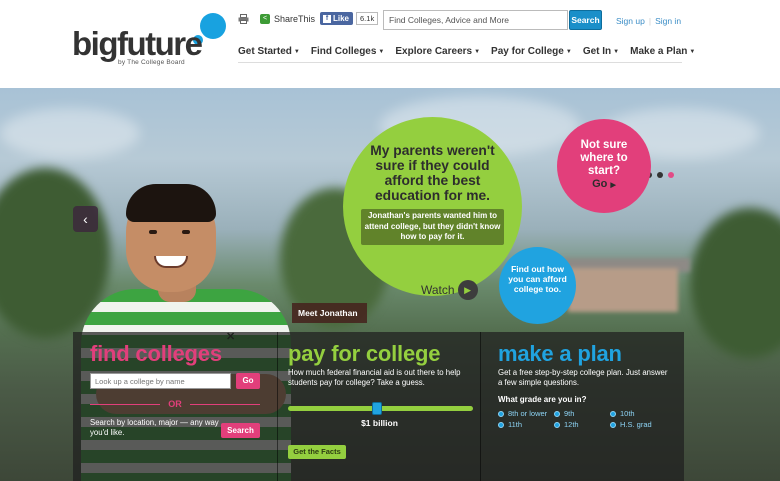  What do you see at coordinates (265, 19) in the screenshot?
I see `share-icon: <` at bounding box center [265, 19].